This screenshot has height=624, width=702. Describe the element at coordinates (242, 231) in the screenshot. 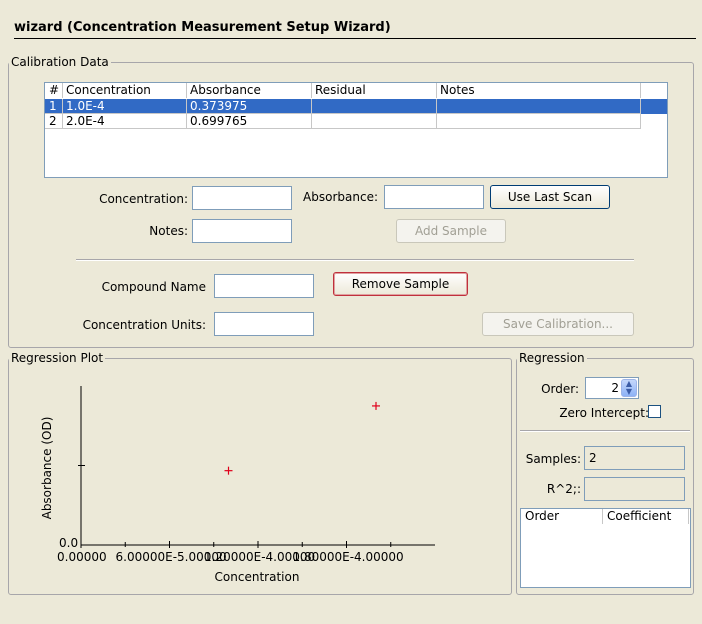

I see `notes-input` at that location.